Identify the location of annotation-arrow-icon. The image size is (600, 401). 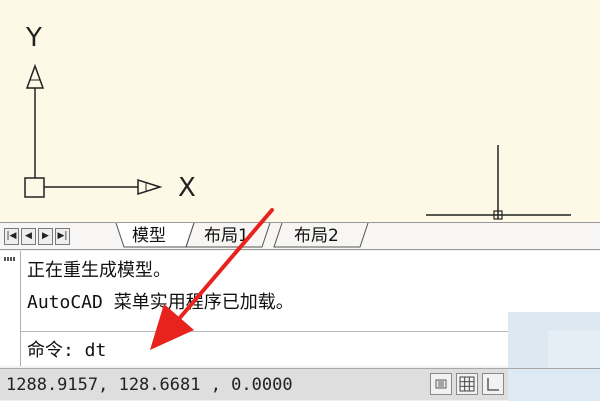
(212, 279).